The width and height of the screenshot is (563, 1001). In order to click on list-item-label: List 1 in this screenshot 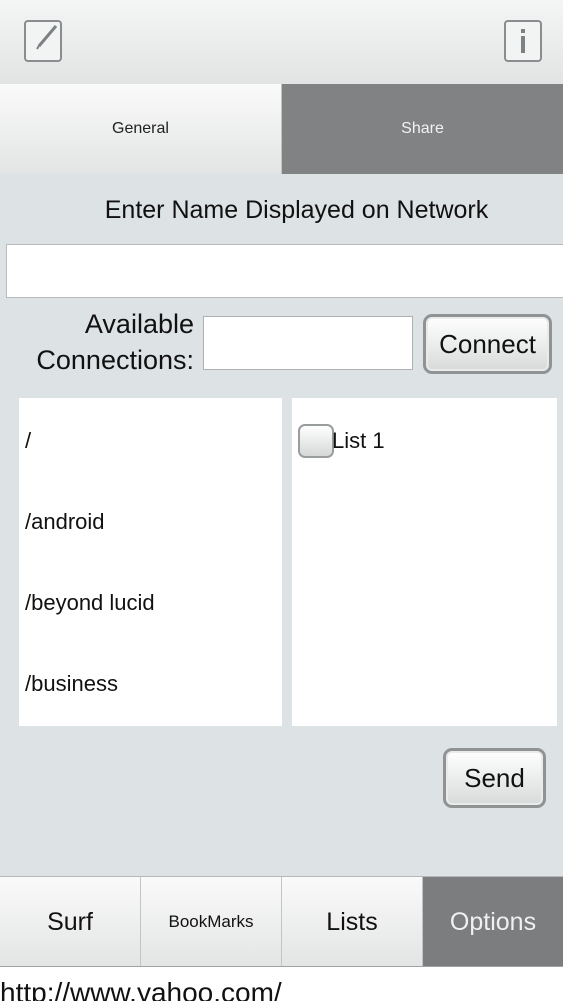, I will do `click(358, 440)`.